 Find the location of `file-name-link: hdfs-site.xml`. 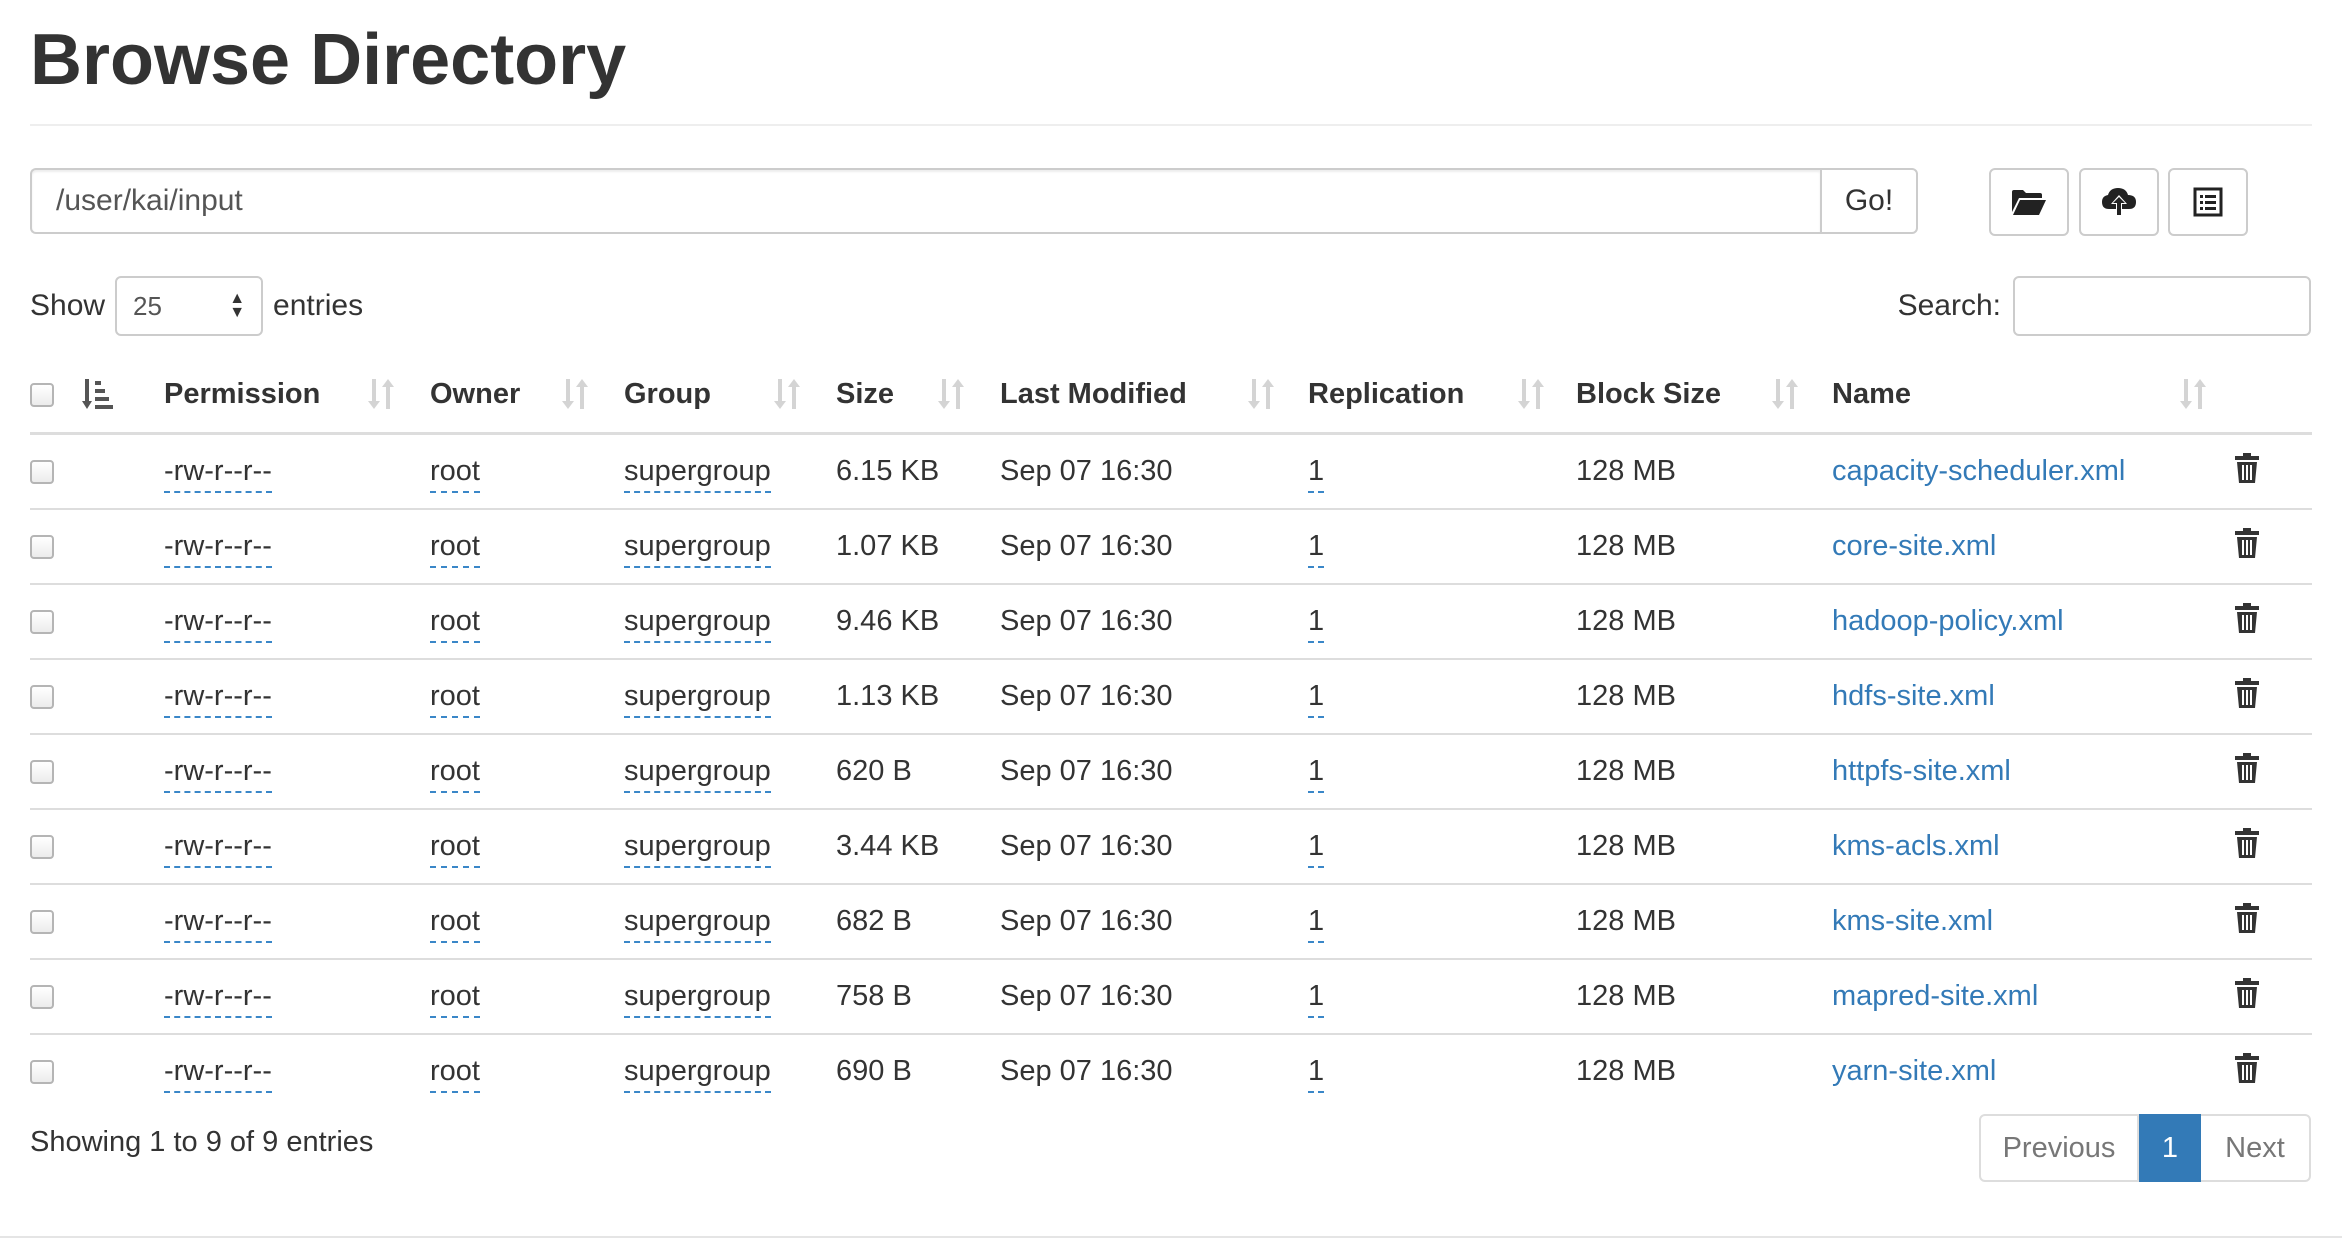

file-name-link: hdfs-site.xml is located at coordinates (1913, 696).